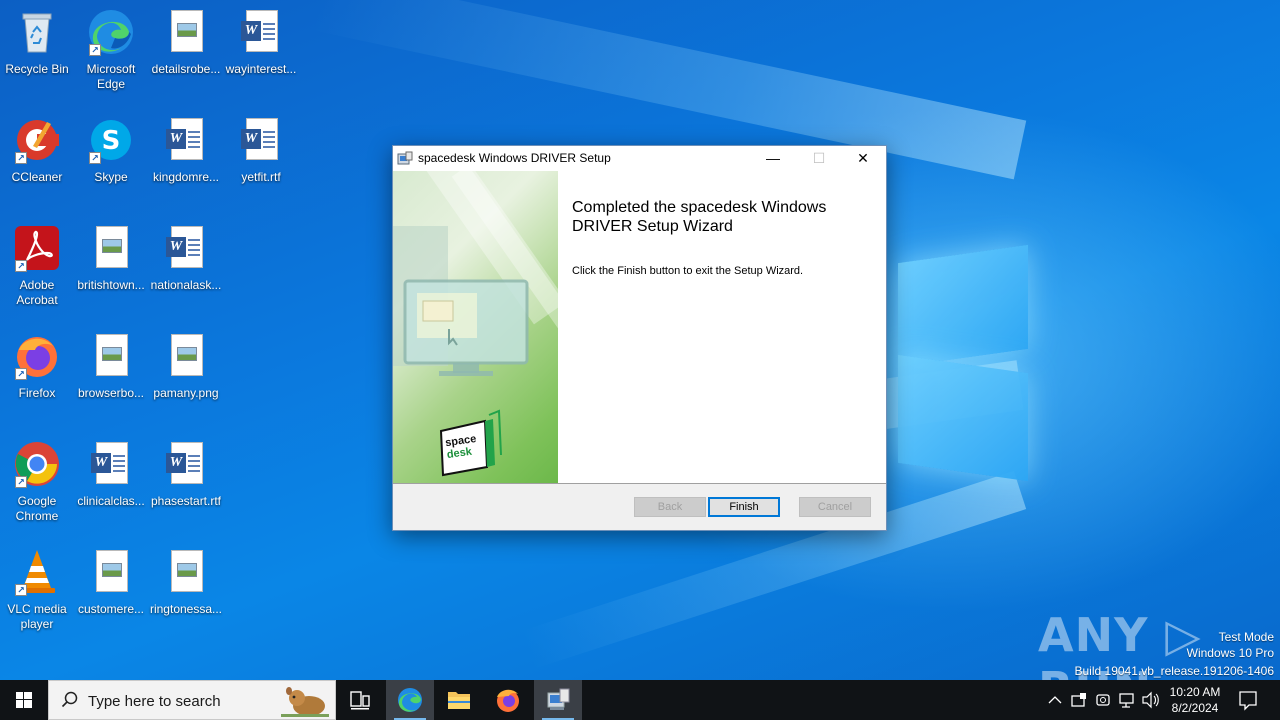 The image size is (1280, 720). Describe the element at coordinates (69, 699) in the screenshot. I see `search-icon` at that location.